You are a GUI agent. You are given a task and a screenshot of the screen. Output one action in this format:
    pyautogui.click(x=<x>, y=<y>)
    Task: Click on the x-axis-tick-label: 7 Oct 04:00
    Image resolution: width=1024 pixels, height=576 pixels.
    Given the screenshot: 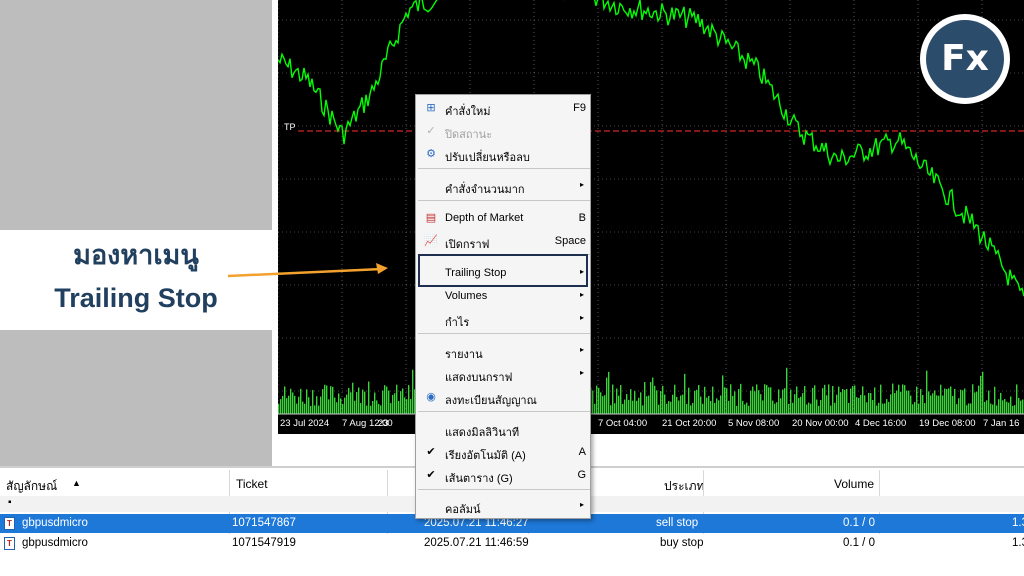 What is the action you would take?
    pyautogui.click(x=623, y=423)
    